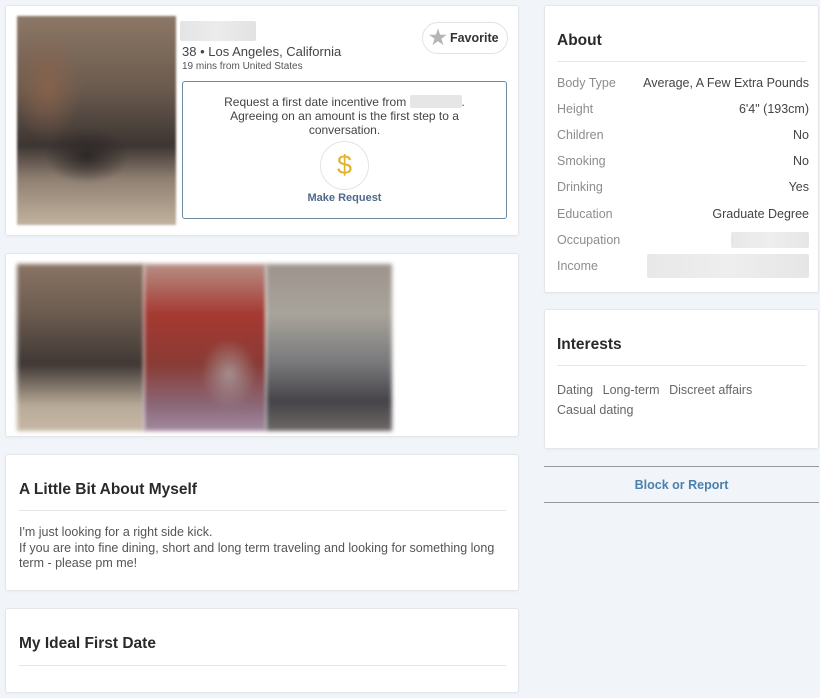 Image resolution: width=820 pixels, height=698 pixels. What do you see at coordinates (589, 344) in the screenshot?
I see `section-title: Interests` at bounding box center [589, 344].